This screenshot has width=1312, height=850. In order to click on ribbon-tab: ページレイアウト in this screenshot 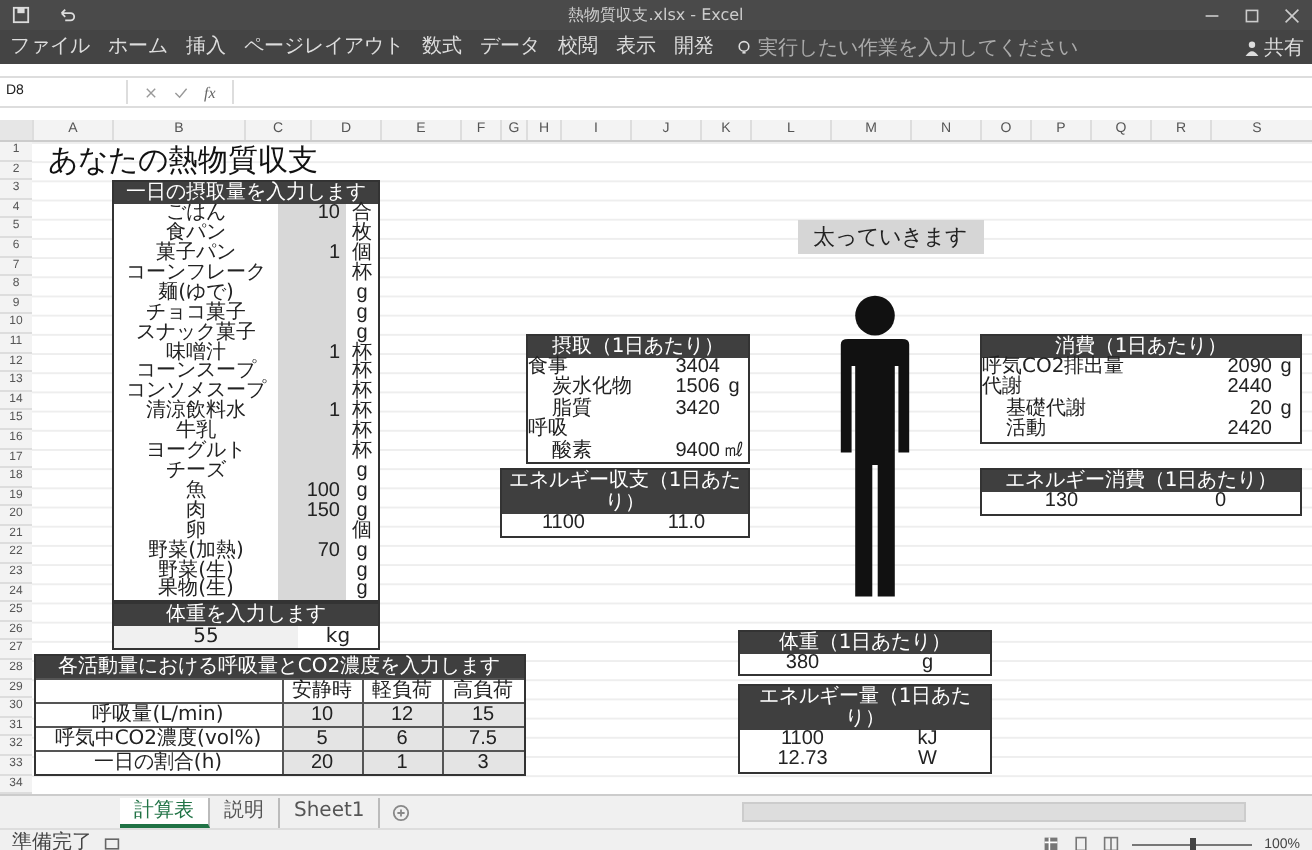, I will do `click(324, 47)`.